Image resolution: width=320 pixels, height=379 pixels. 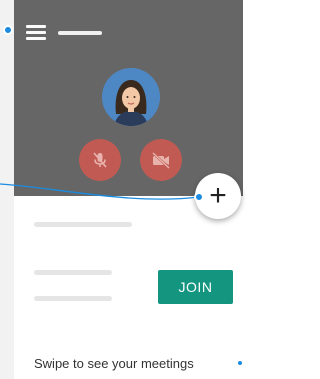 What do you see at coordinates (80, 33) in the screenshot?
I see `title-placeholder` at bounding box center [80, 33].